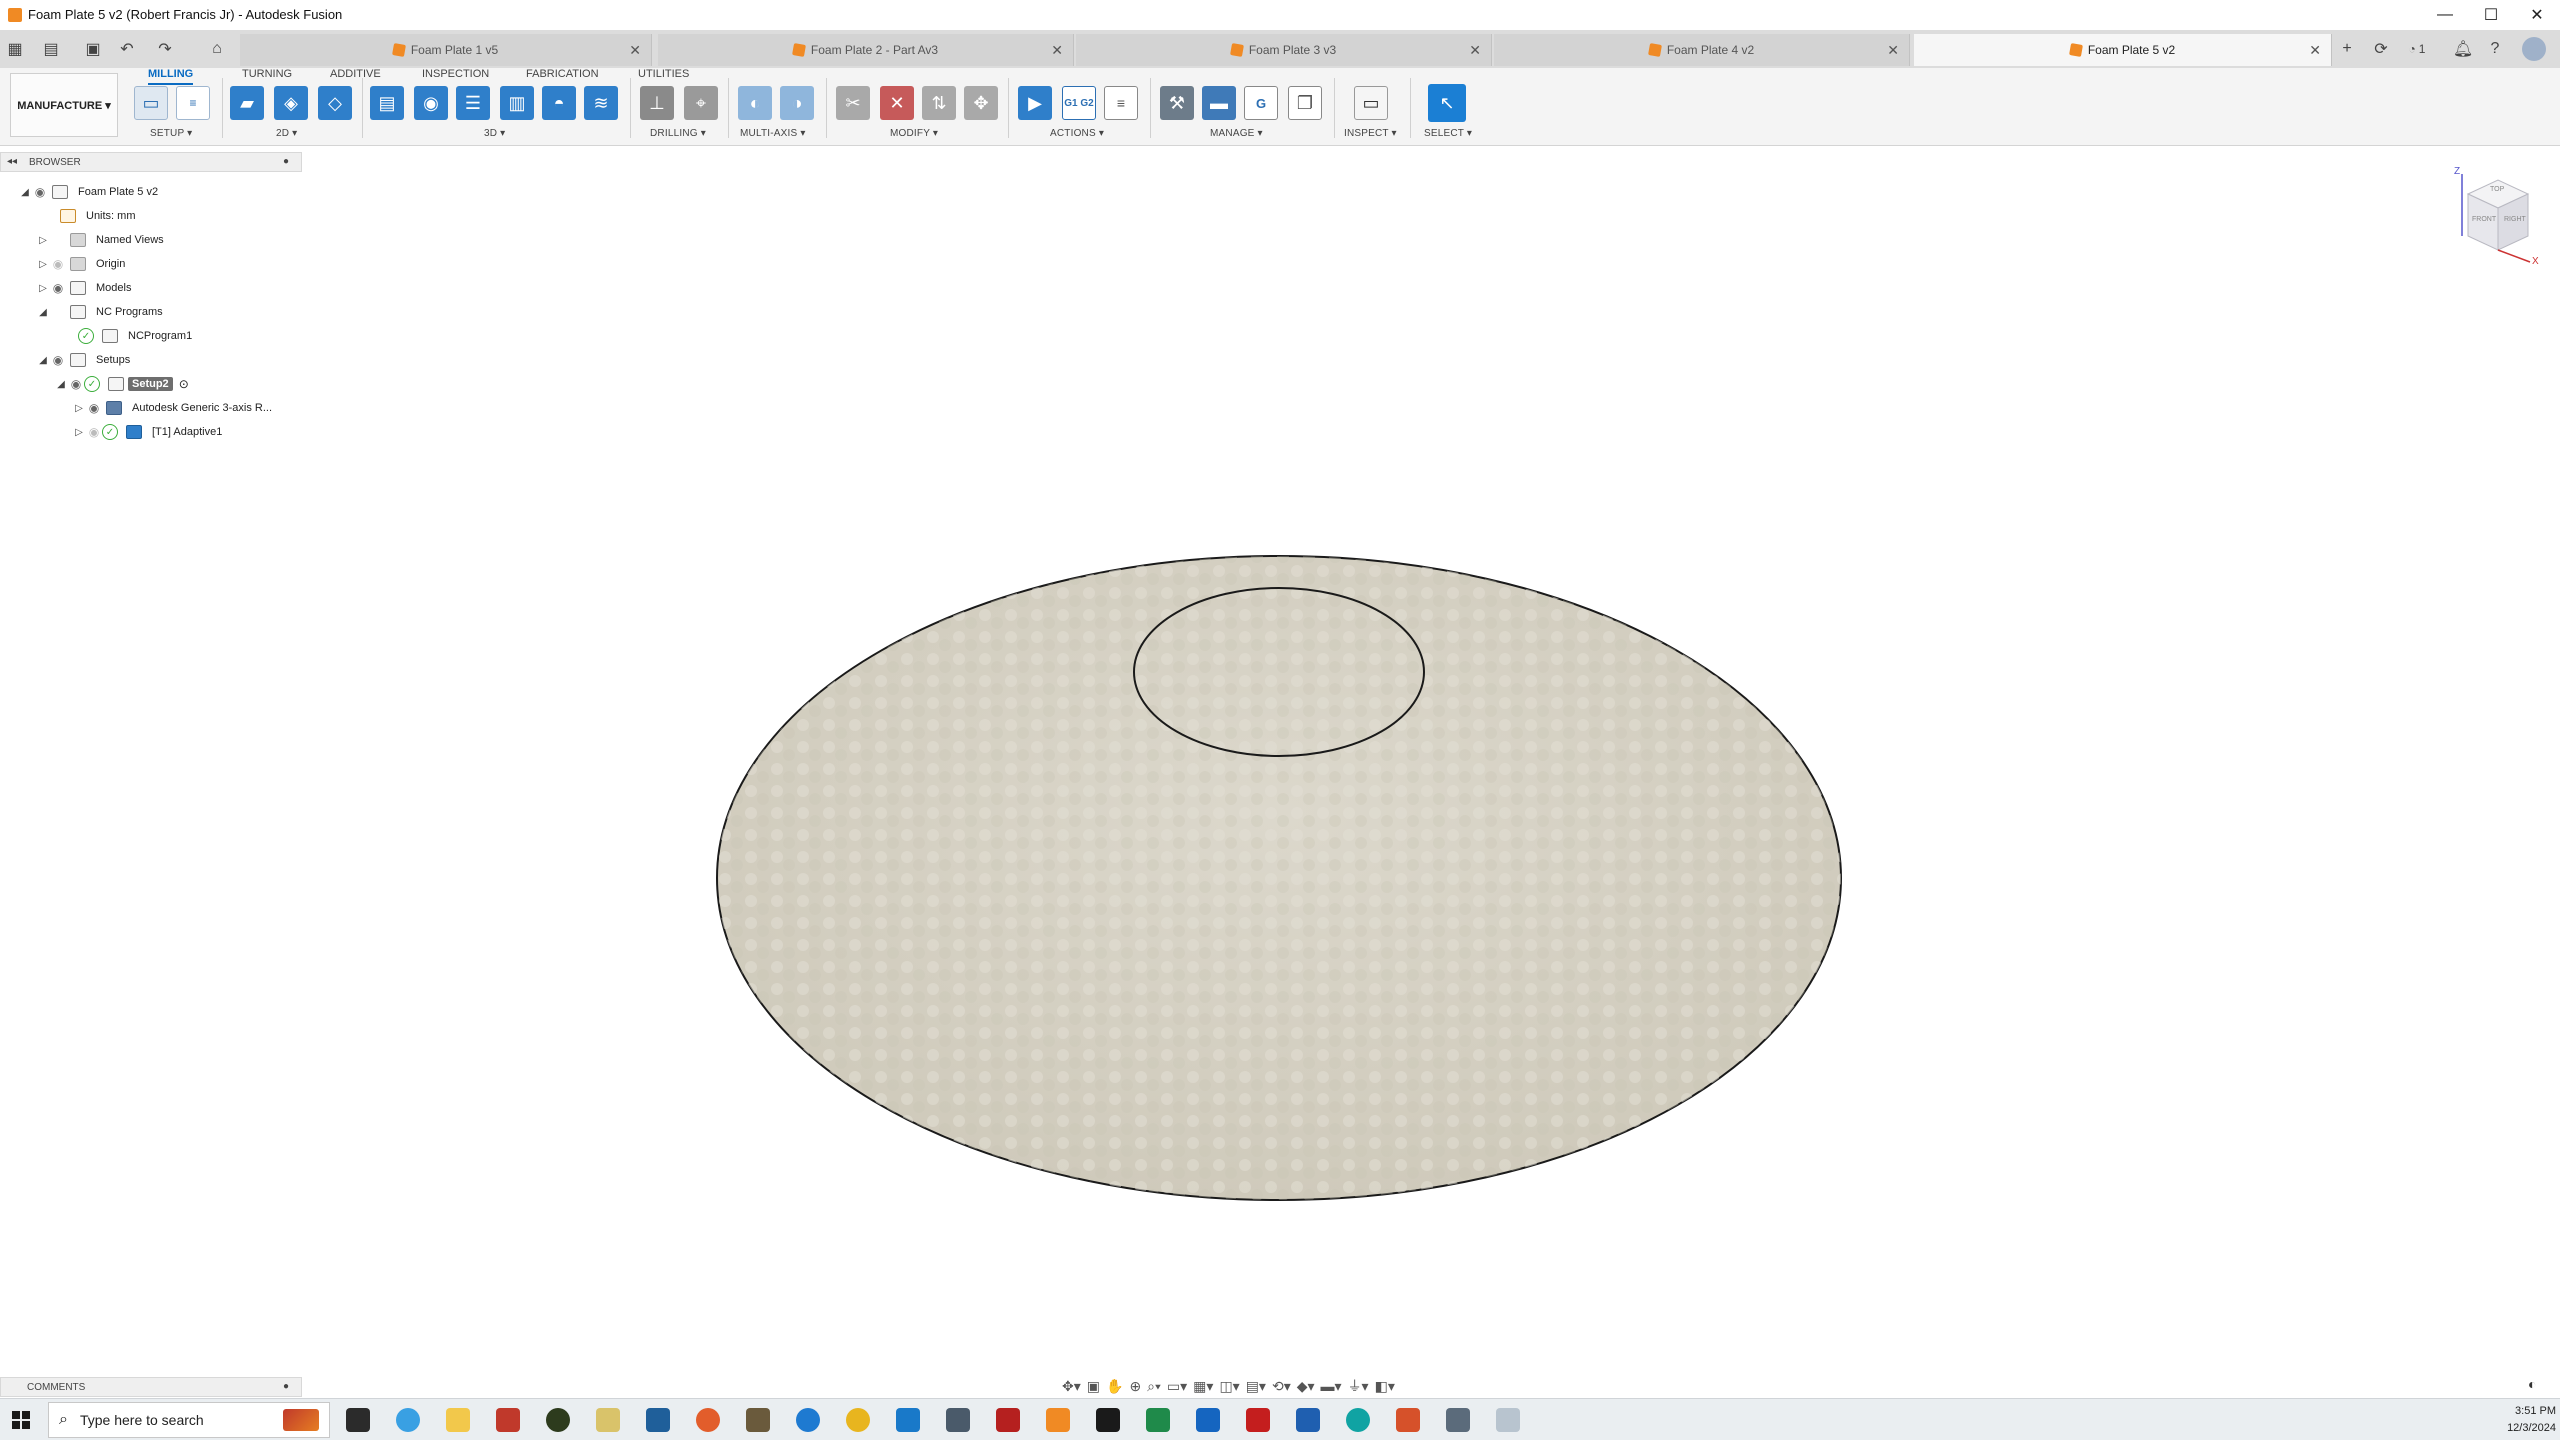 This screenshot has width=2560, height=1440. I want to click on trim-toolpath-icon: ✂, so click(853, 103).